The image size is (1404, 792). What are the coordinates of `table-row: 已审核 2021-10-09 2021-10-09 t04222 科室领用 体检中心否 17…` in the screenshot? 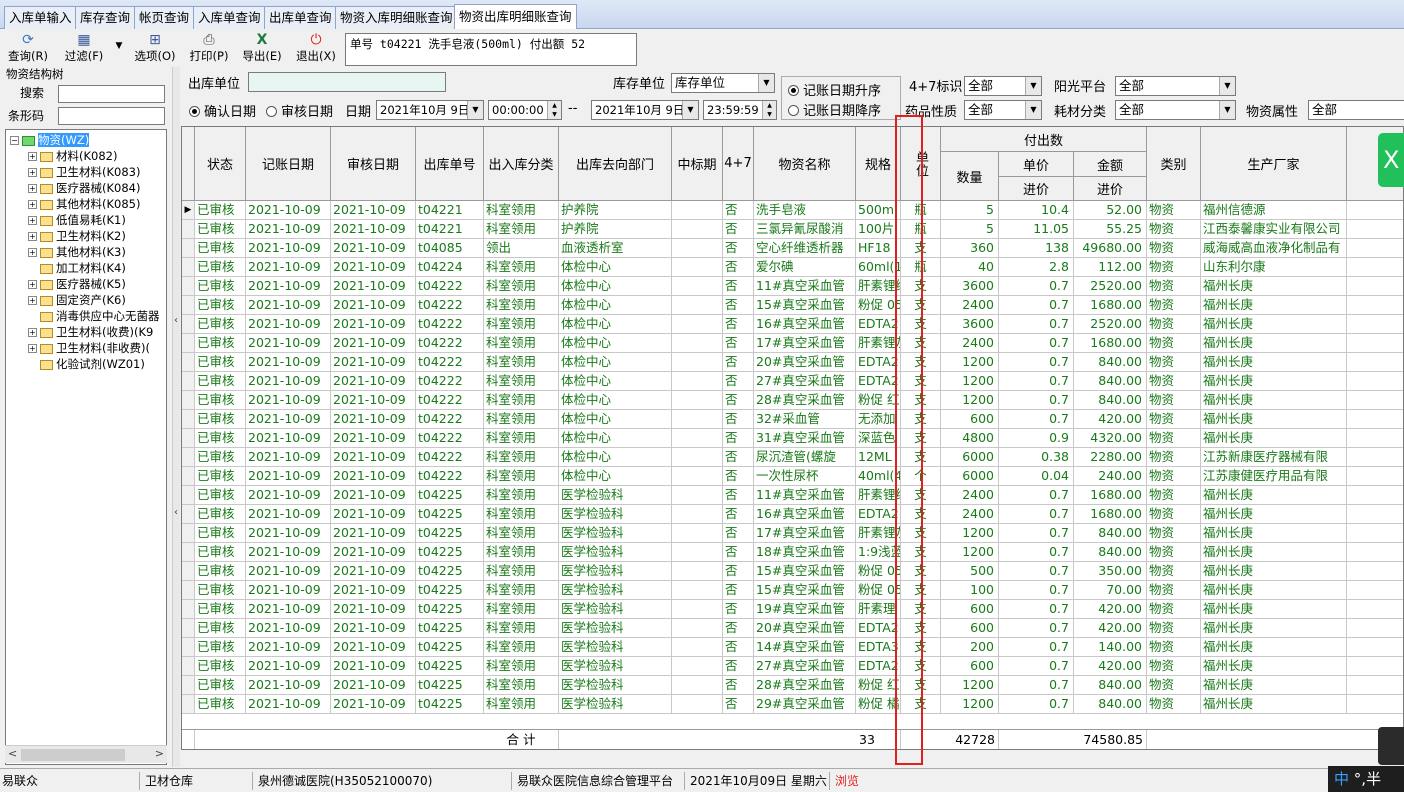 It's located at (792, 343).